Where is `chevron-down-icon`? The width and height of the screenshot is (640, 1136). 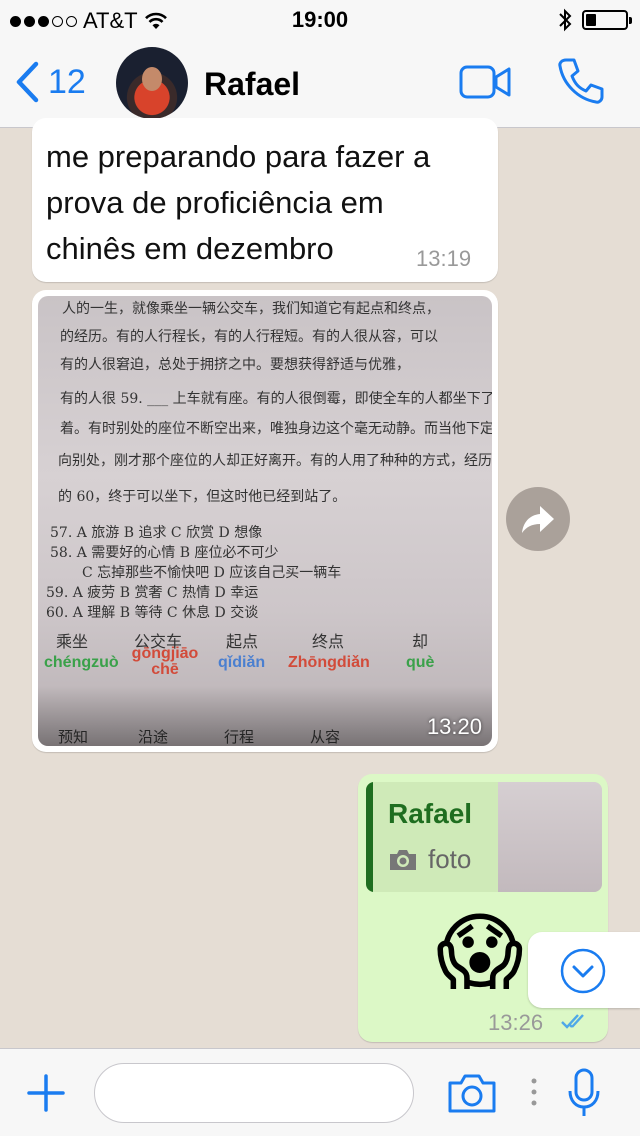
chevron-down-icon is located at coordinates (583, 971).